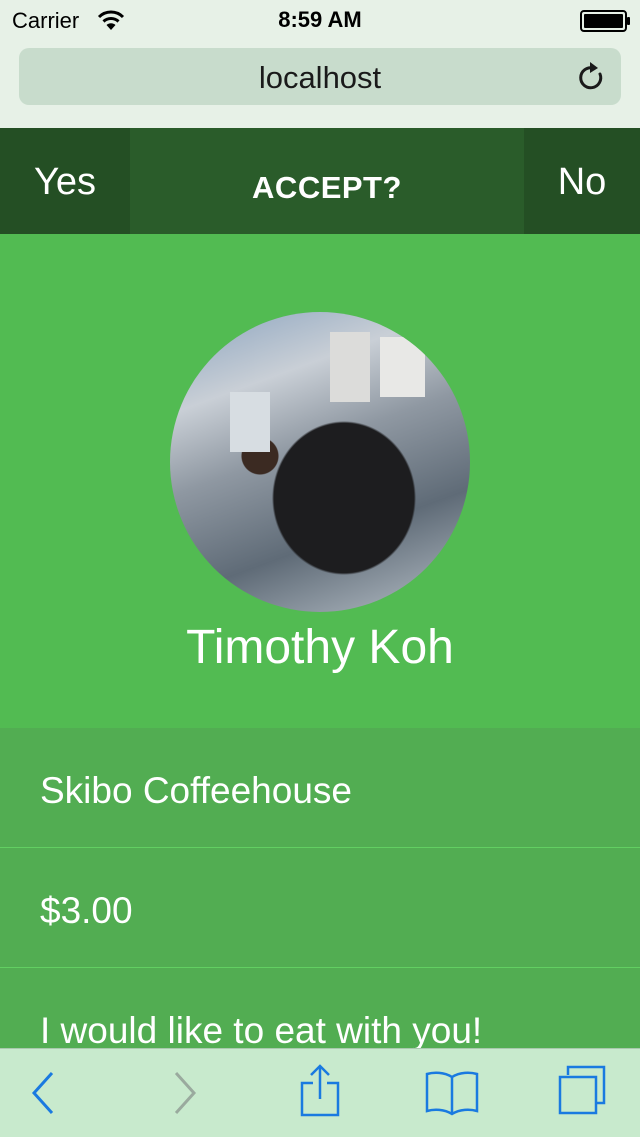 The height and width of the screenshot is (1137, 640). What do you see at coordinates (606, 23) in the screenshot?
I see `battery-icon` at bounding box center [606, 23].